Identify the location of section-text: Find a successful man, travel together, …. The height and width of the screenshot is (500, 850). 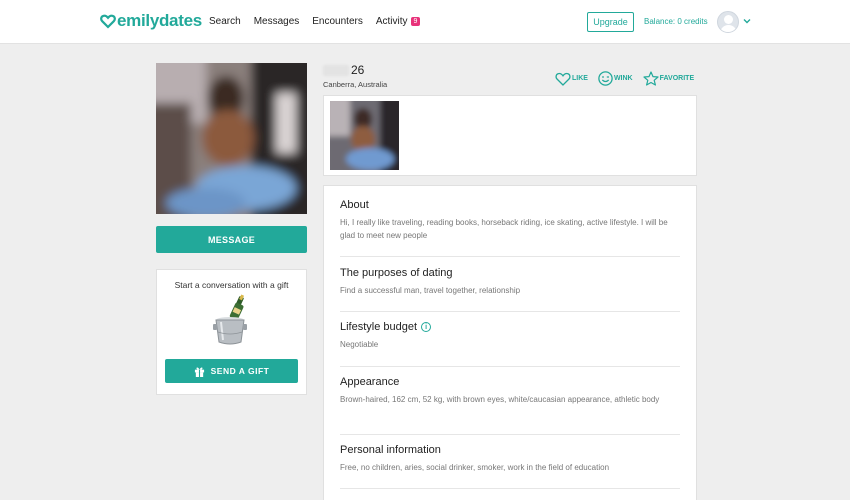
(430, 290).